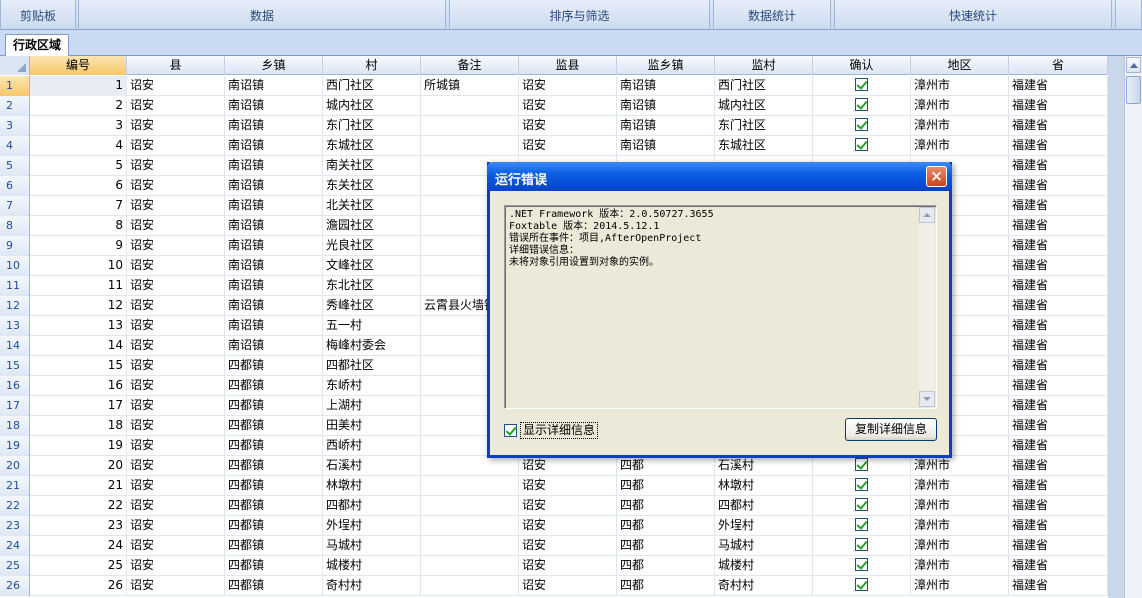  Describe the element at coordinates (78, 526) in the screenshot. I see `cell-col-id: 23` at that location.